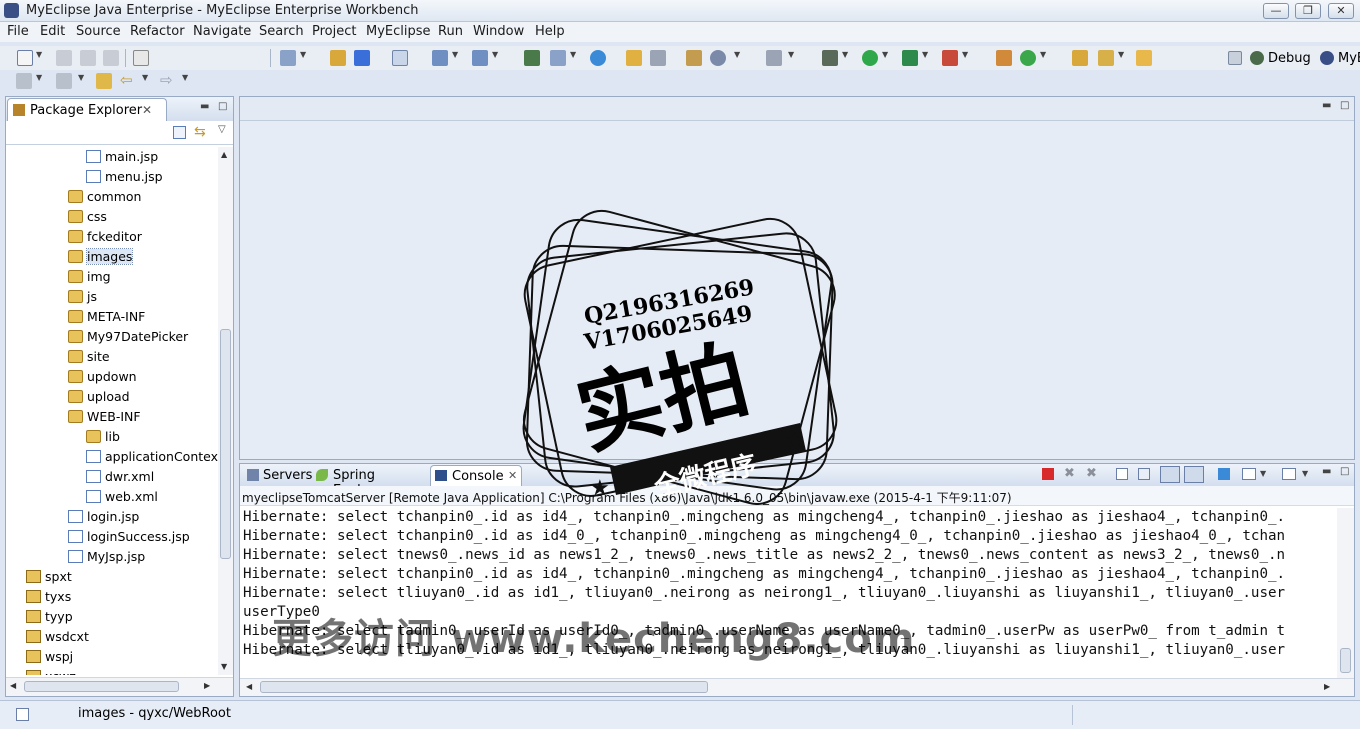  I want to click on file-icon, so click(93, 176).